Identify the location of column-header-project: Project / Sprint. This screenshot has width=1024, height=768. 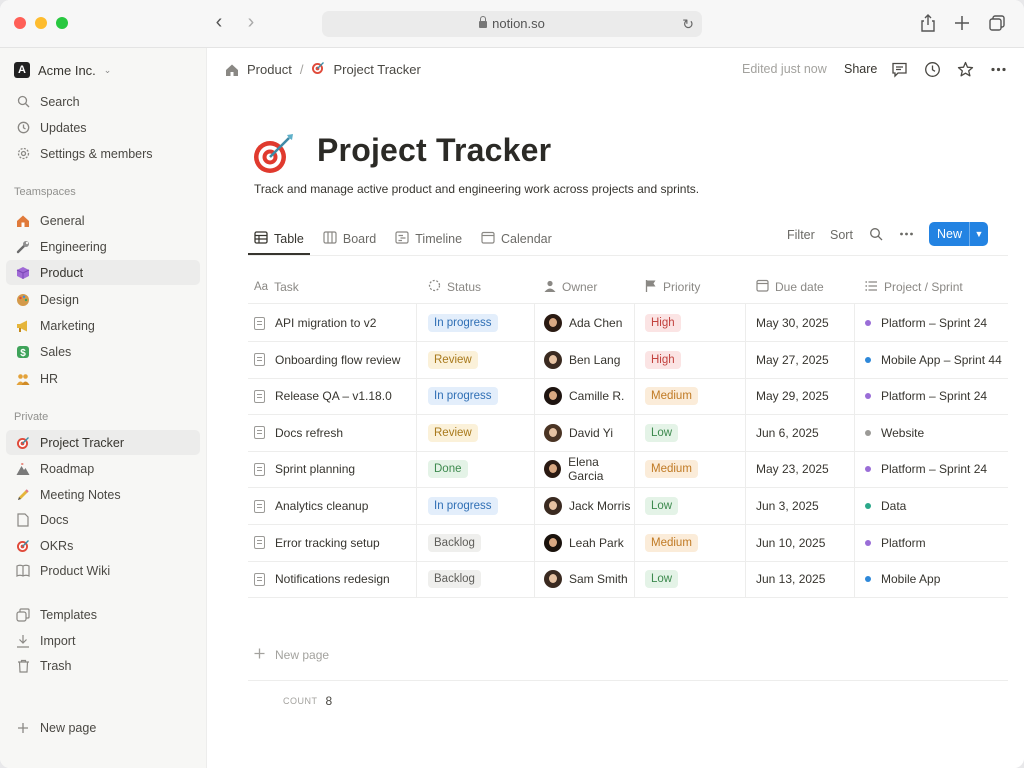
(933, 287).